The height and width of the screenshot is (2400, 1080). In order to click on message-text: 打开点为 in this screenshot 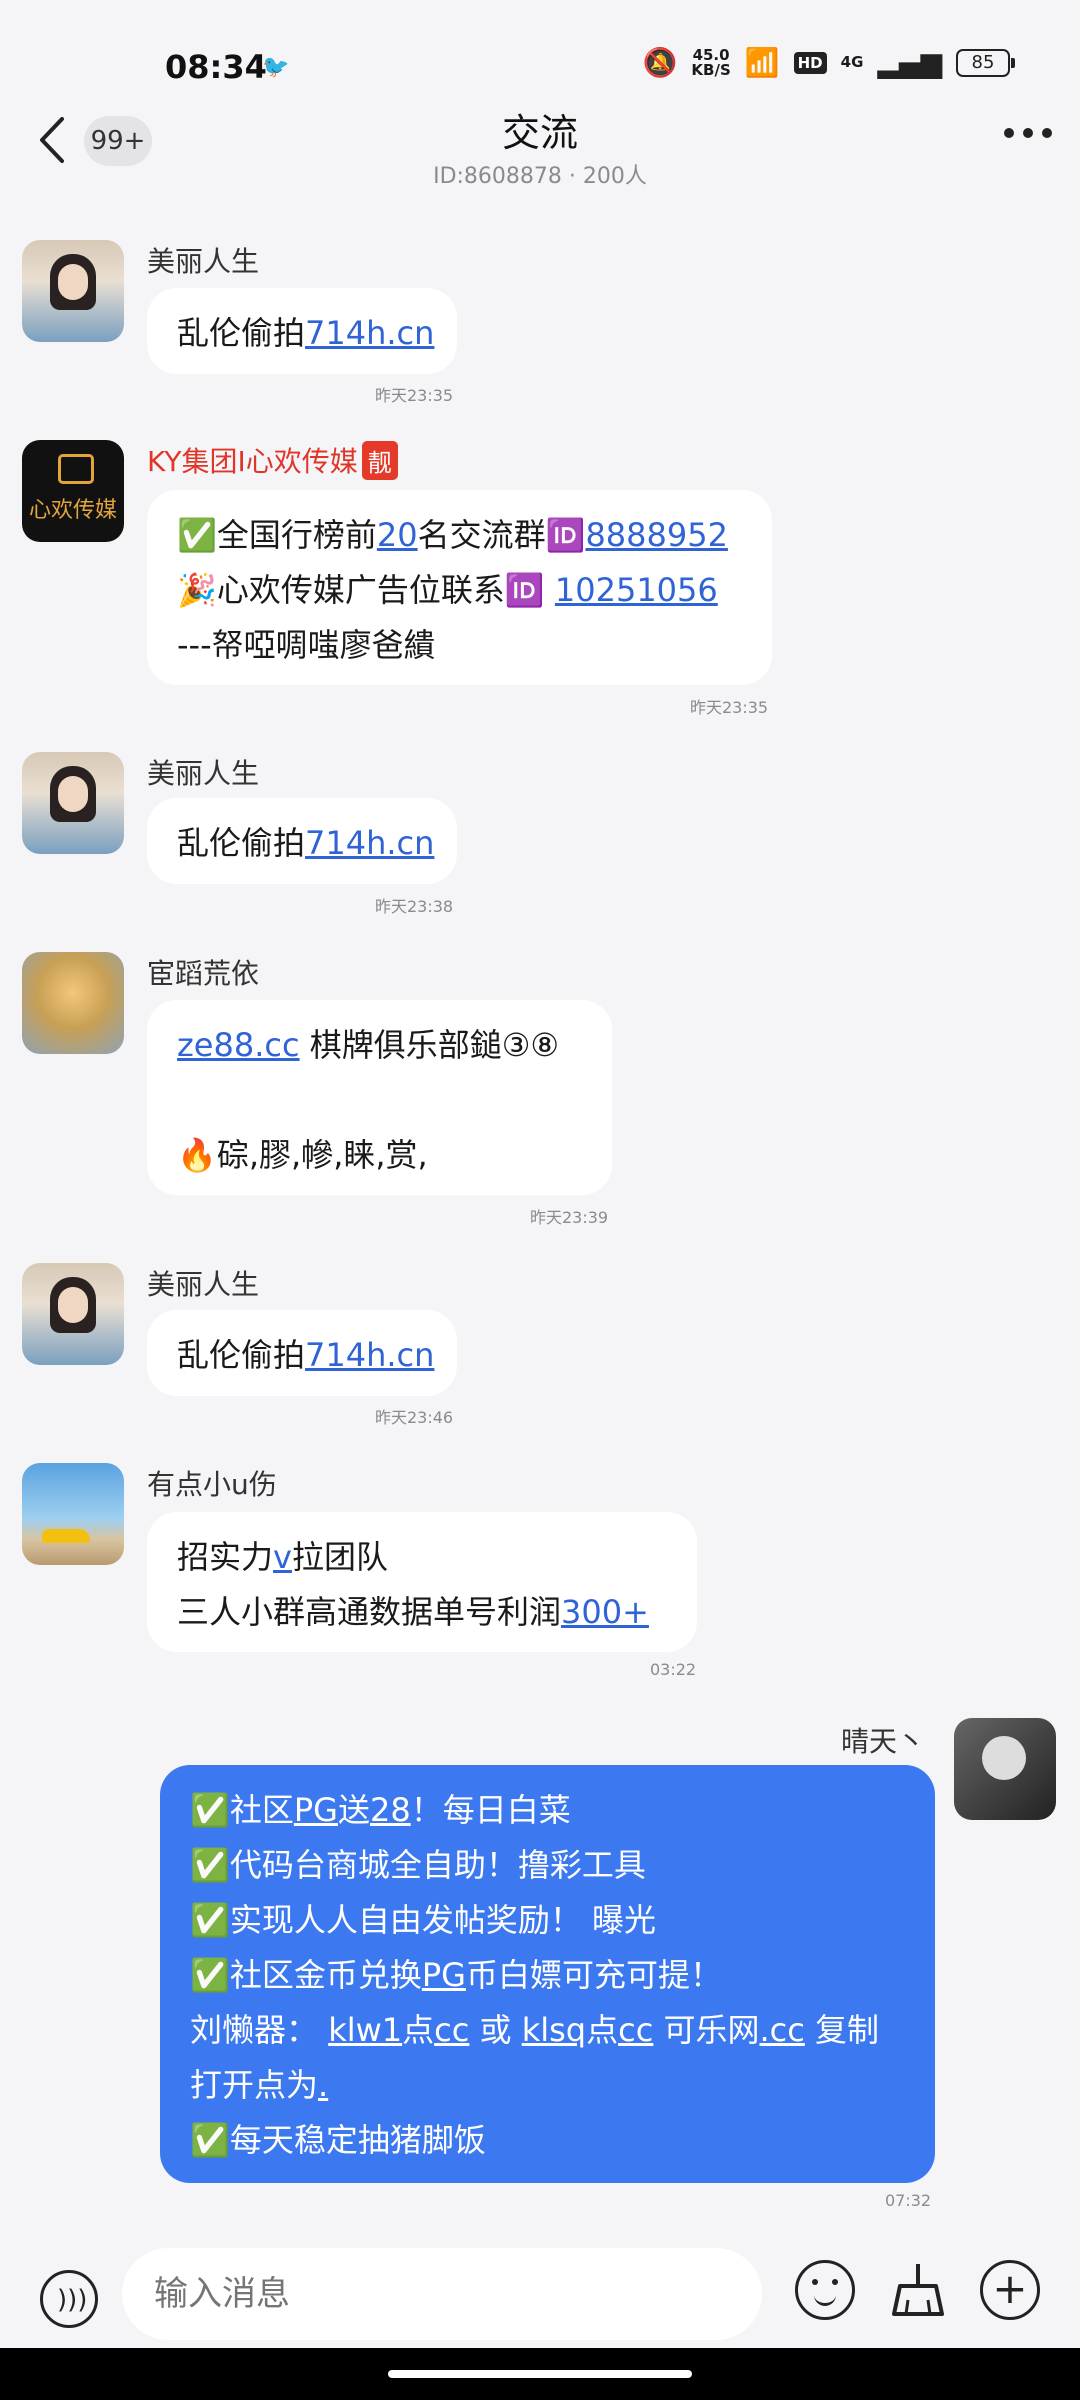, I will do `click(254, 2085)`.